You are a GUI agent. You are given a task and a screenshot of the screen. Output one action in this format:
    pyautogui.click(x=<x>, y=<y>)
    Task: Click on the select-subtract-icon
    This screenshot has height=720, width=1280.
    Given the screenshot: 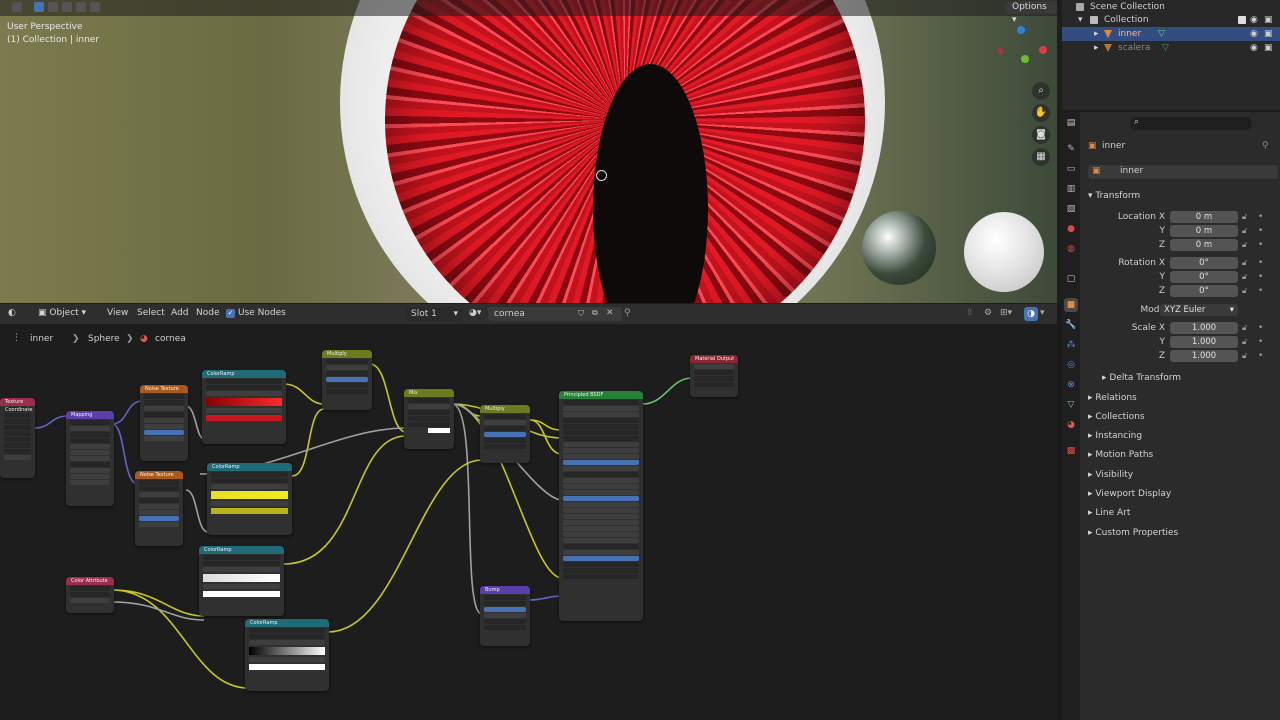 What is the action you would take?
    pyautogui.click(x=67, y=7)
    